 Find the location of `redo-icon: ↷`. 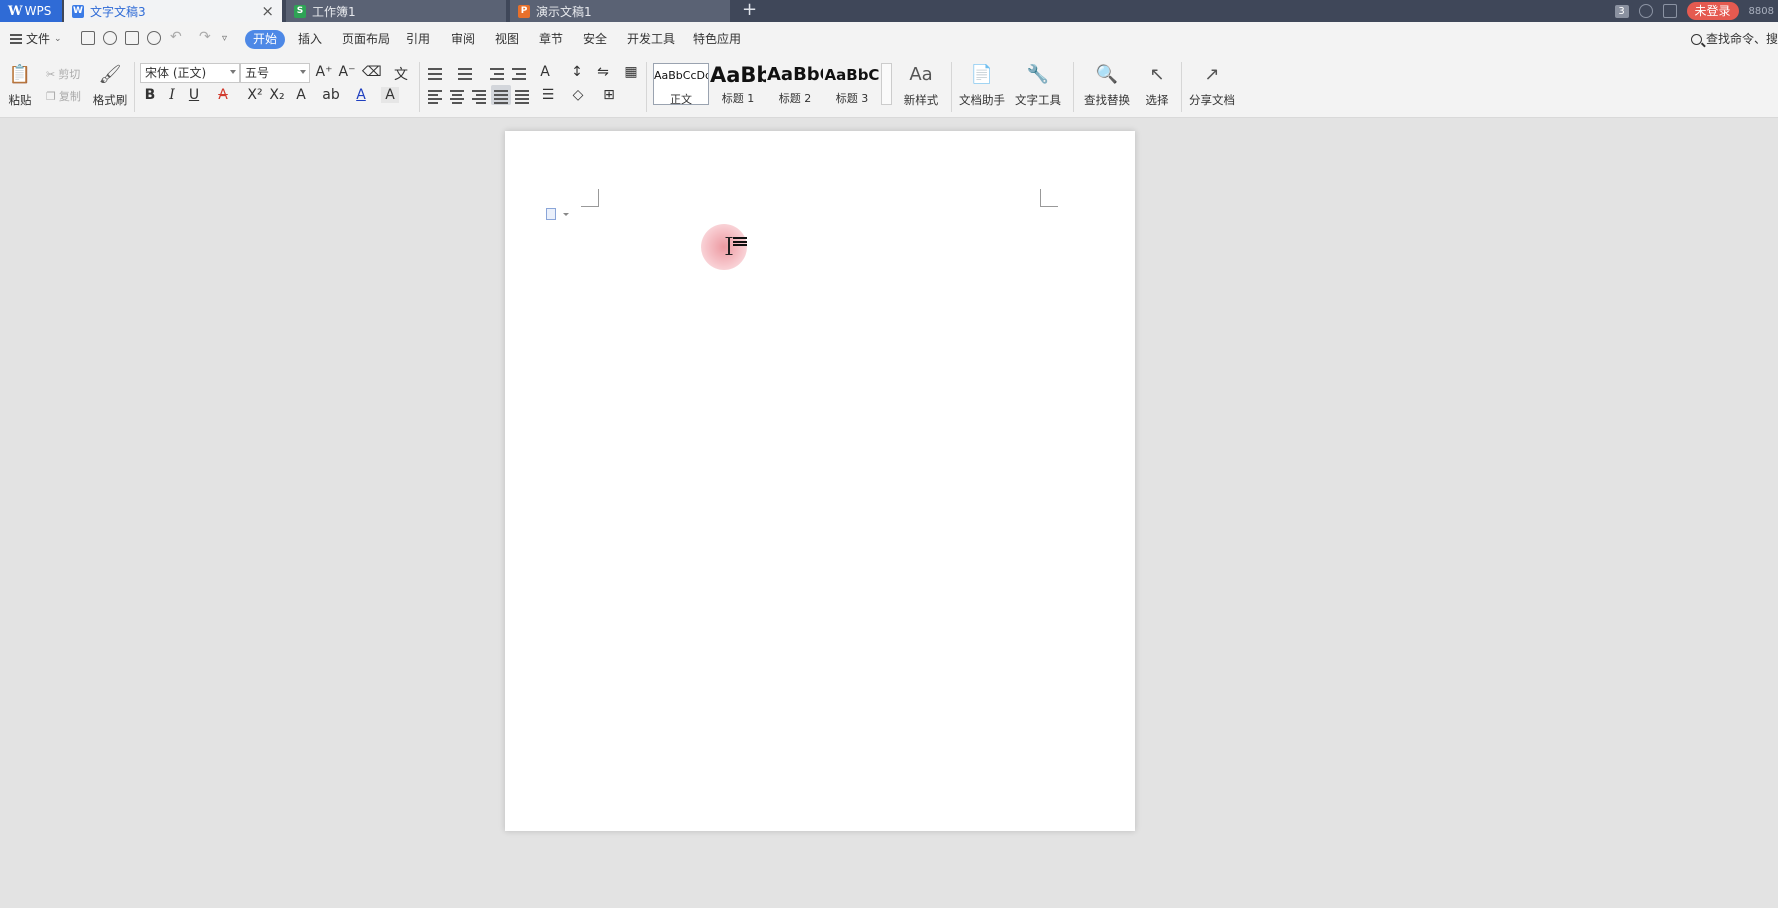

redo-icon: ↷ is located at coordinates (205, 37).